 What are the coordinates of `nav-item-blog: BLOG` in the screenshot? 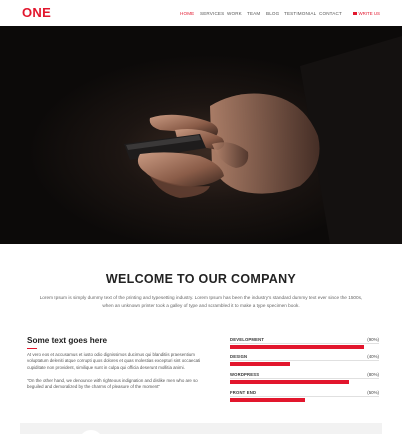 It's located at (272, 14).